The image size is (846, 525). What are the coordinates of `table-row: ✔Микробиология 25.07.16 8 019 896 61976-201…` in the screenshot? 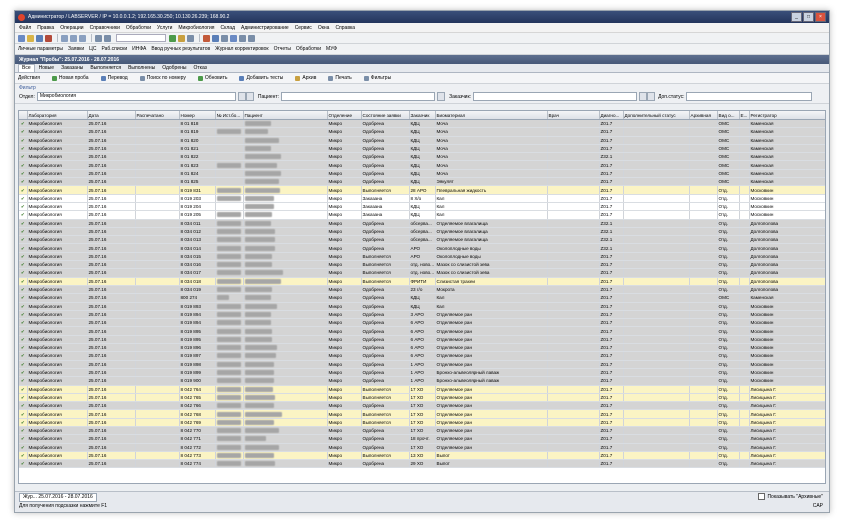 It's located at (422, 348).